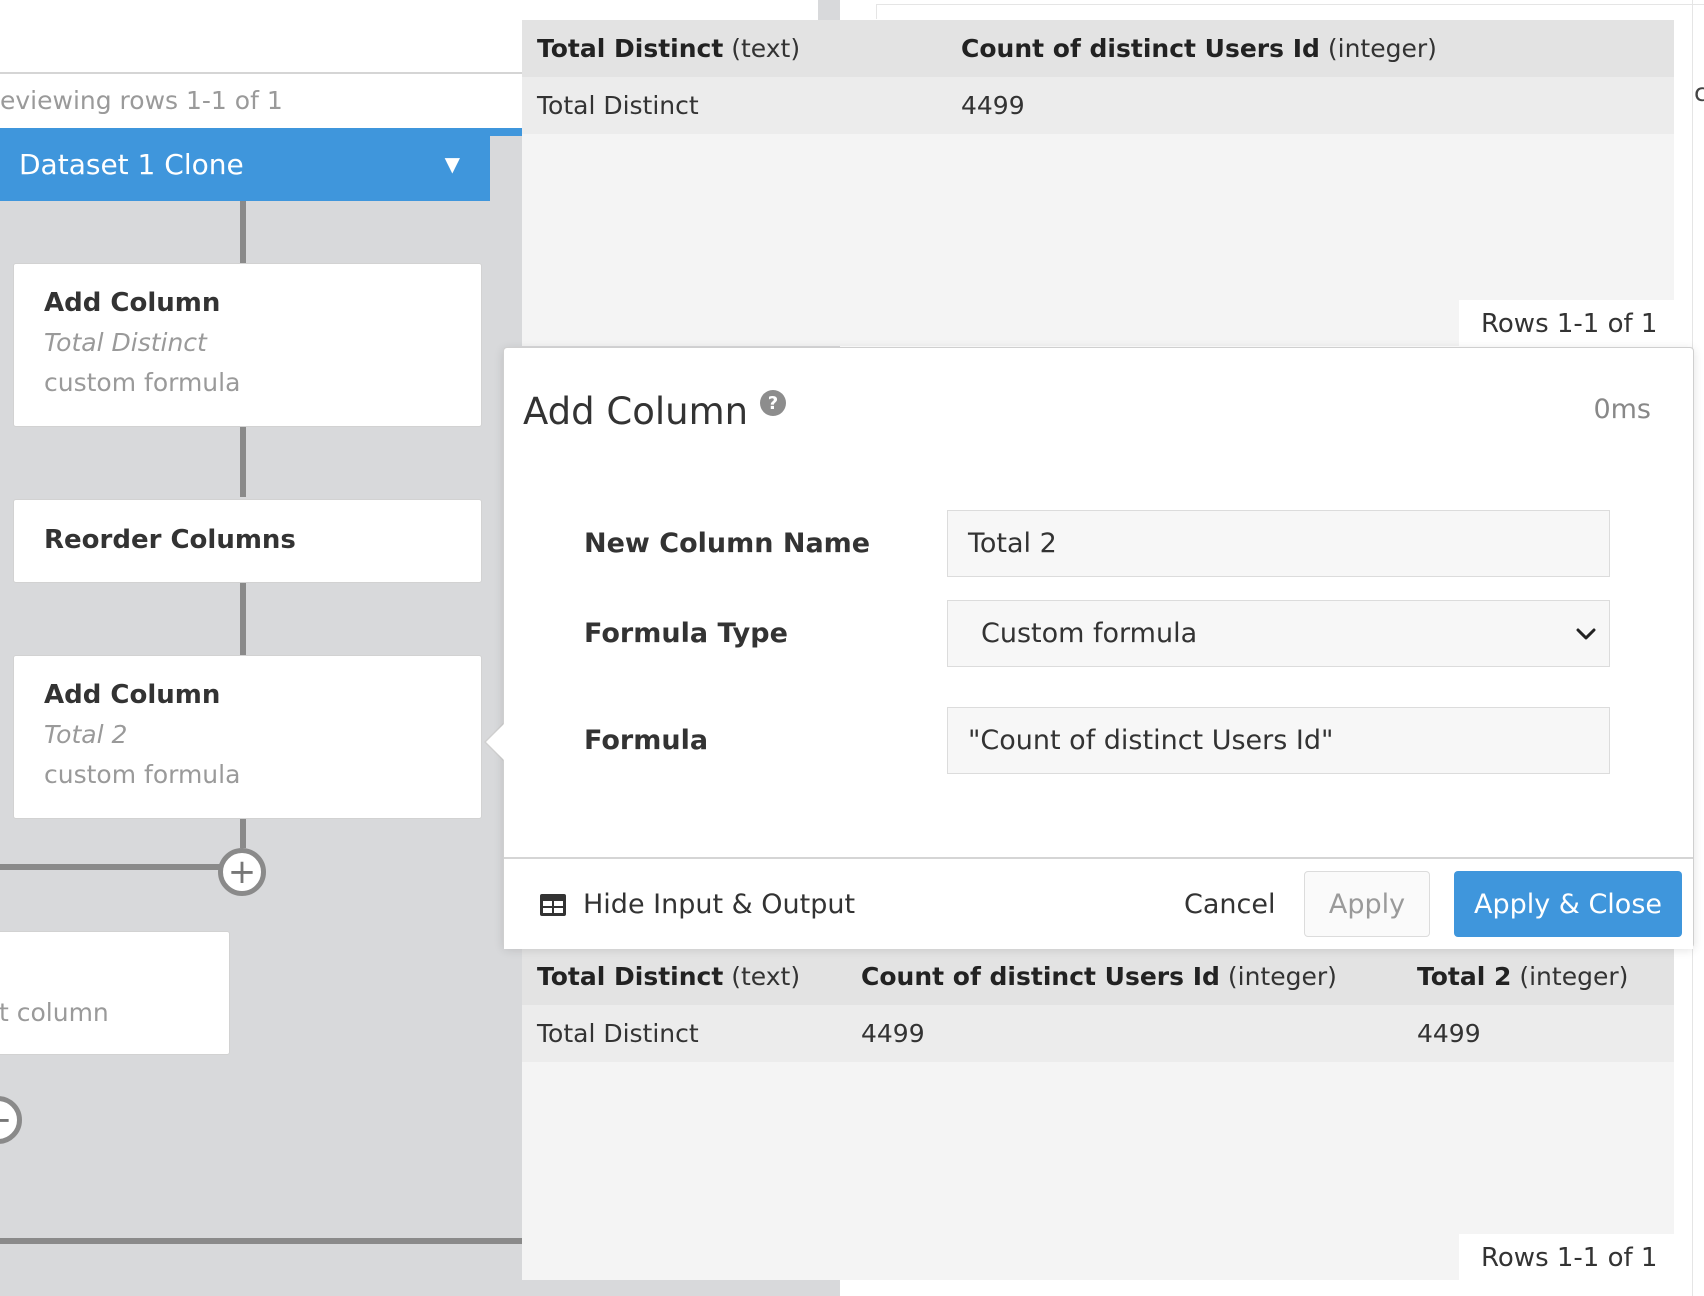 The image size is (1704, 1296). Describe the element at coordinates (1278, 740) in the screenshot. I see `formula-input: "Count of distinct Users Id"` at that location.